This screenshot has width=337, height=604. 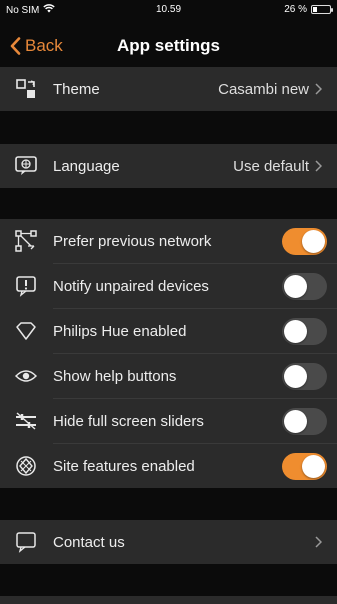 I want to click on language-icon, so click(x=26, y=166).